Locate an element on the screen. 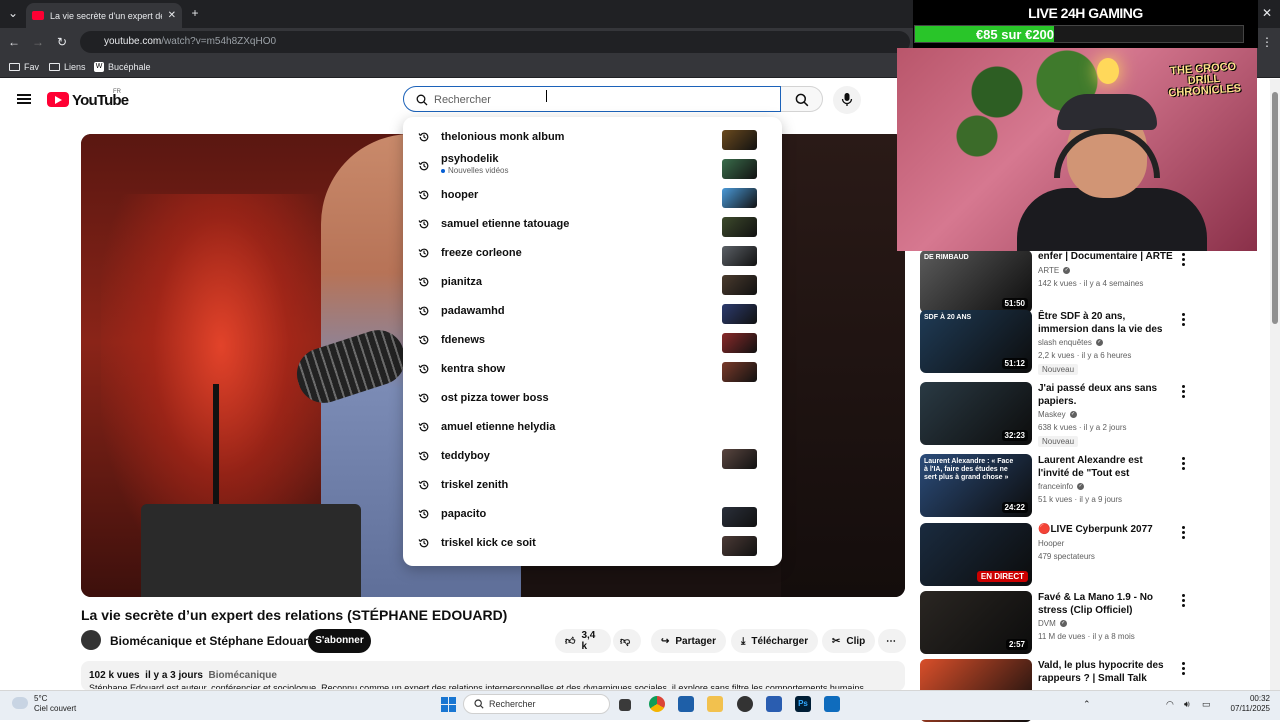 The image size is (1280, 723). forward-icon: → is located at coordinates (38, 42).